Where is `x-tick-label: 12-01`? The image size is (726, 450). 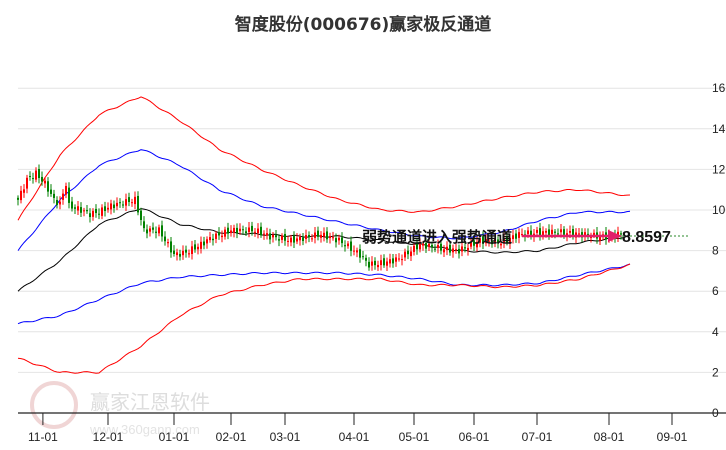 x-tick-label: 12-01 is located at coordinates (108, 437).